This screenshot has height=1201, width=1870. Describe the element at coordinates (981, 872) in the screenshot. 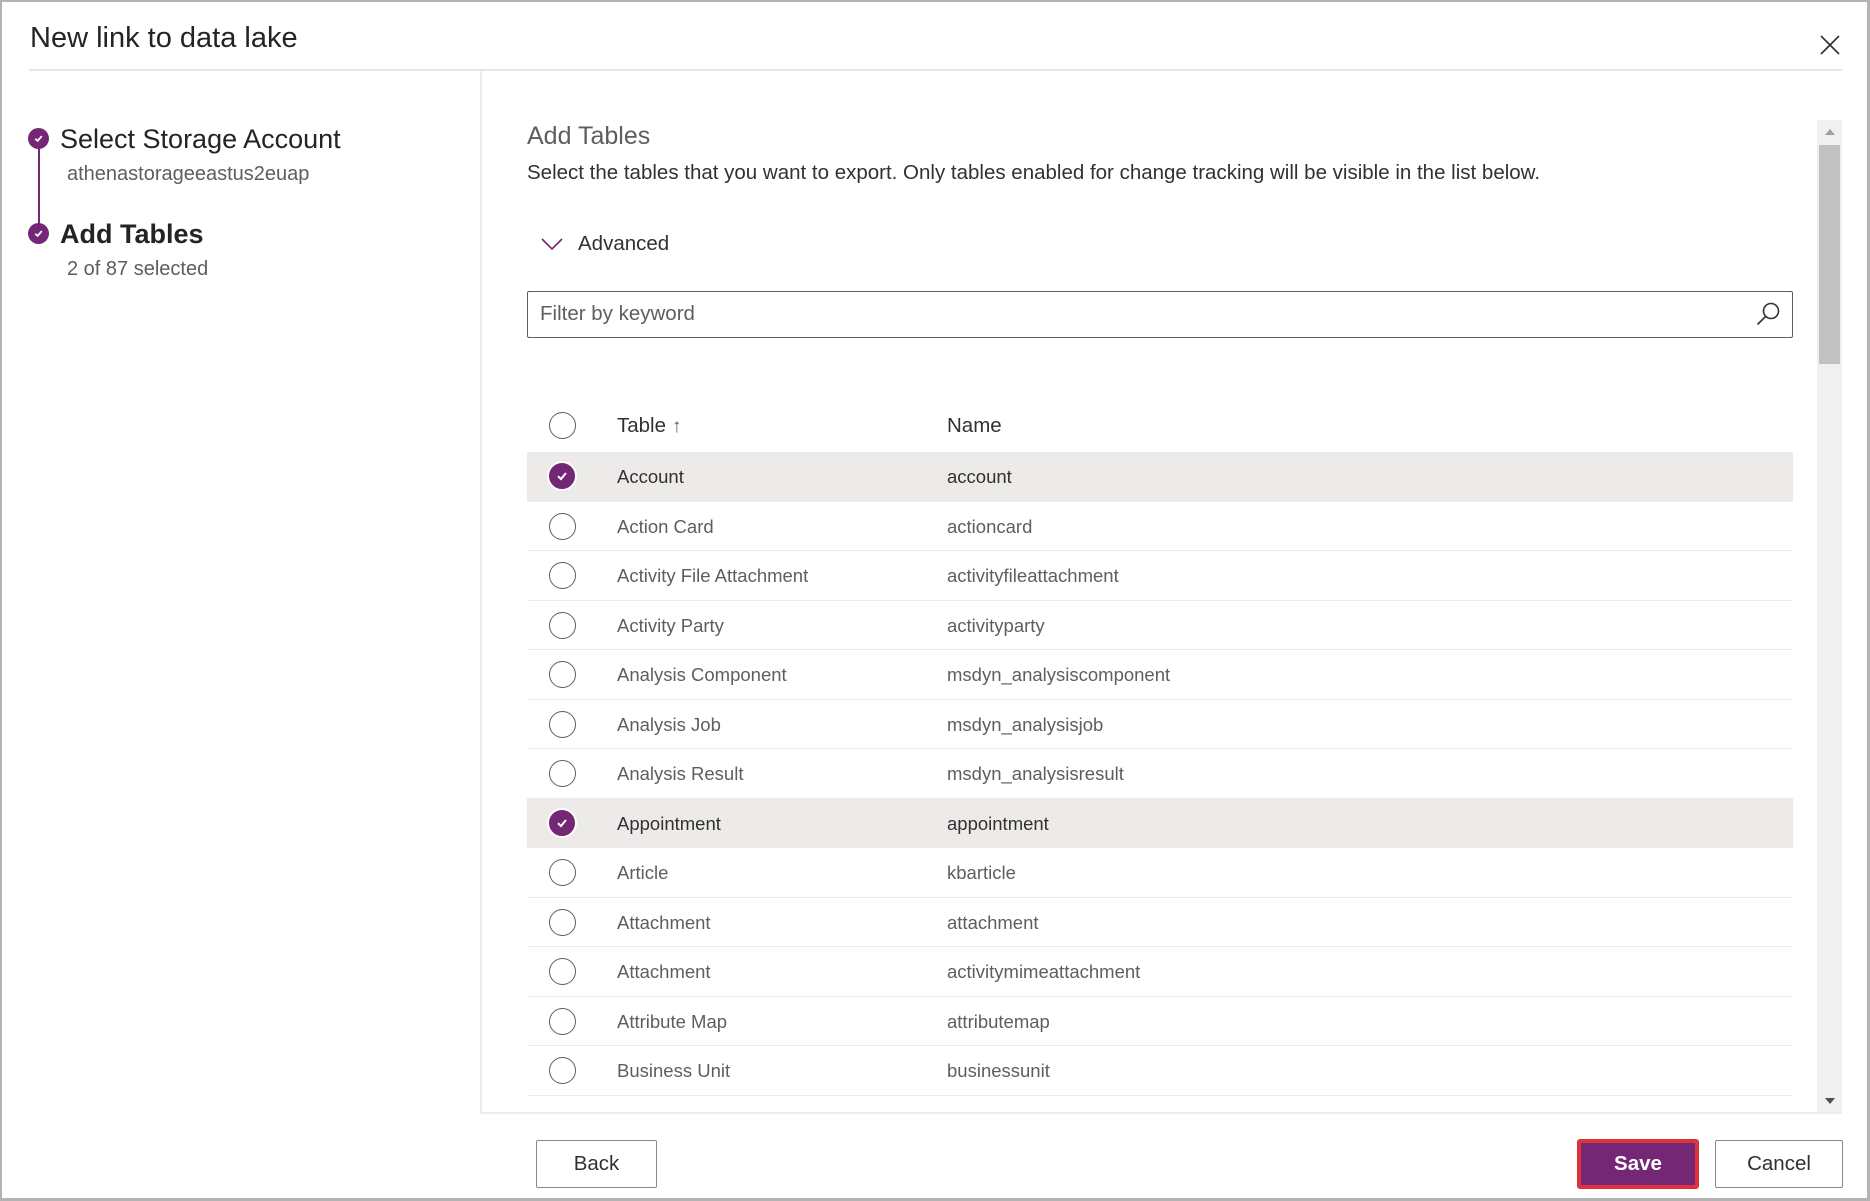

I see `cell-table-logical-name: kbarticle` at that location.